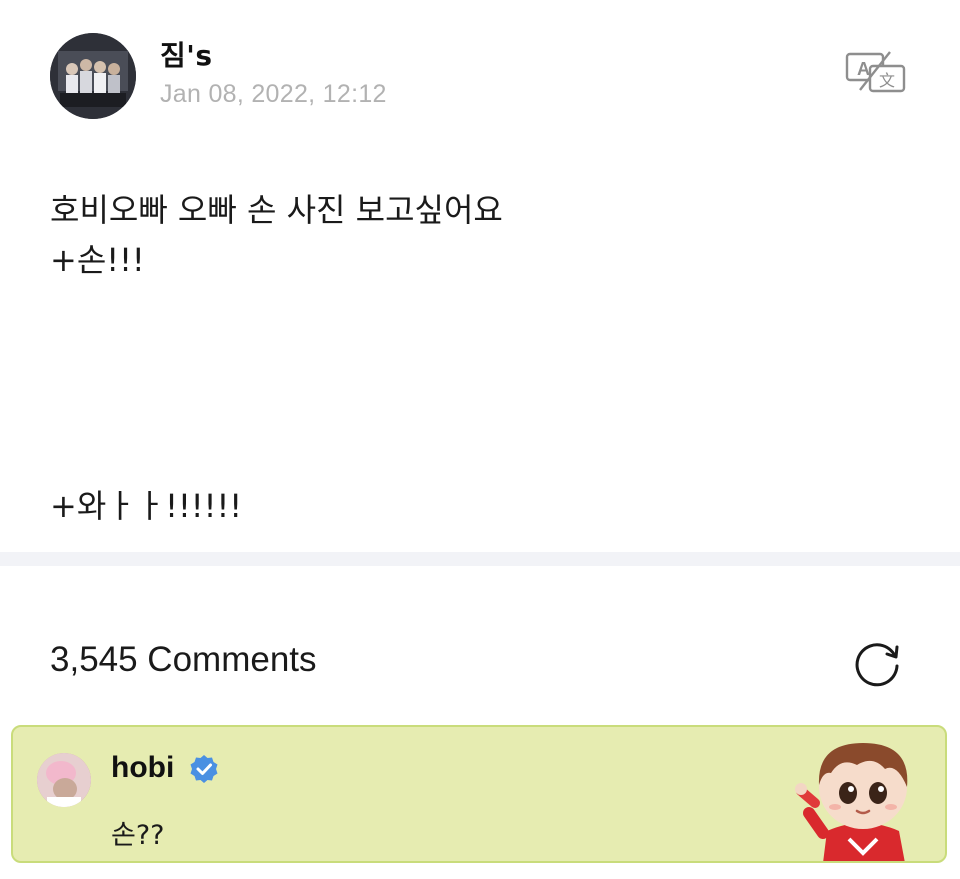 The width and height of the screenshot is (960, 879). What do you see at coordinates (183, 659) in the screenshot?
I see `comments-count: 3,545 Comments` at bounding box center [183, 659].